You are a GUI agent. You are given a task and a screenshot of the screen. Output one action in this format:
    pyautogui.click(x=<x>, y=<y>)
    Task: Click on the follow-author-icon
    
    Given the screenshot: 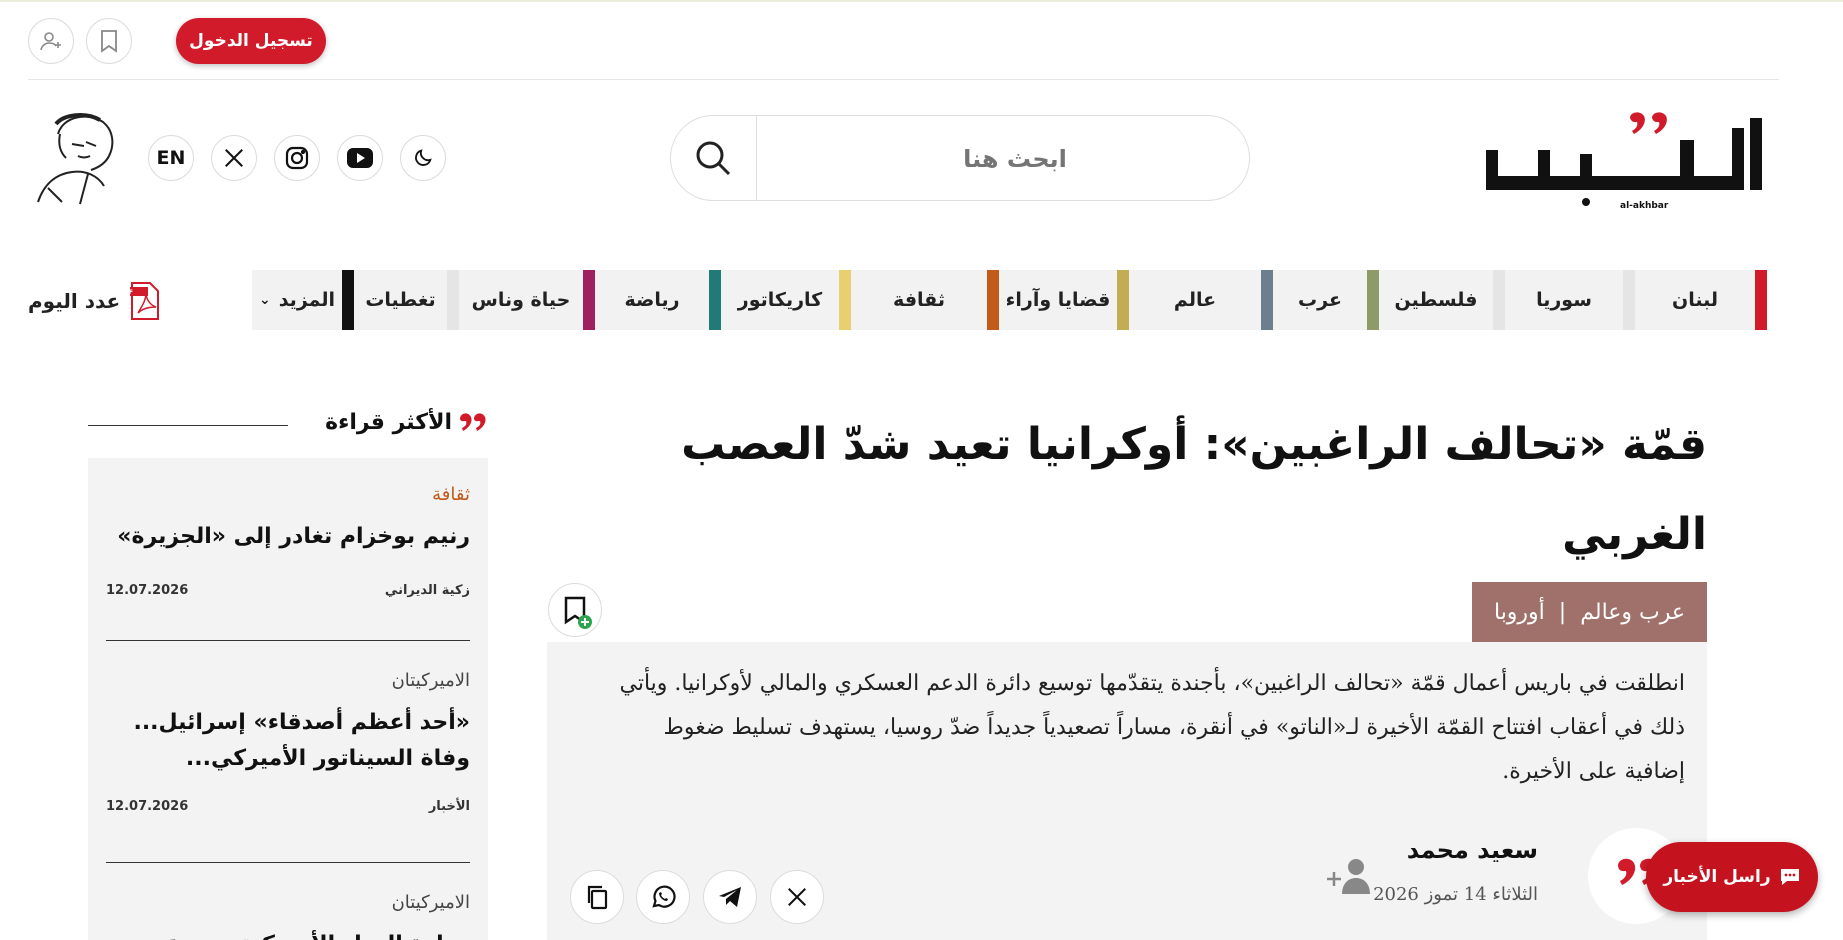 What is the action you would take?
    pyautogui.click(x=1352, y=876)
    